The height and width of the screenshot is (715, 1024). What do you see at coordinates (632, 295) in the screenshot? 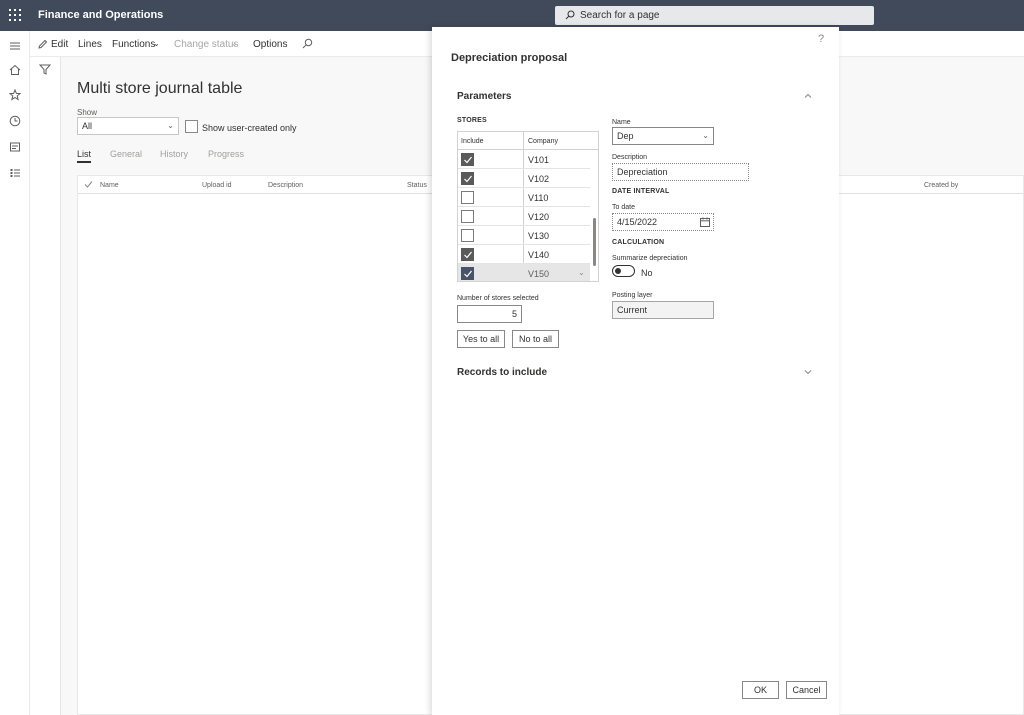
I see `posting-layer-label: Posting layer` at bounding box center [632, 295].